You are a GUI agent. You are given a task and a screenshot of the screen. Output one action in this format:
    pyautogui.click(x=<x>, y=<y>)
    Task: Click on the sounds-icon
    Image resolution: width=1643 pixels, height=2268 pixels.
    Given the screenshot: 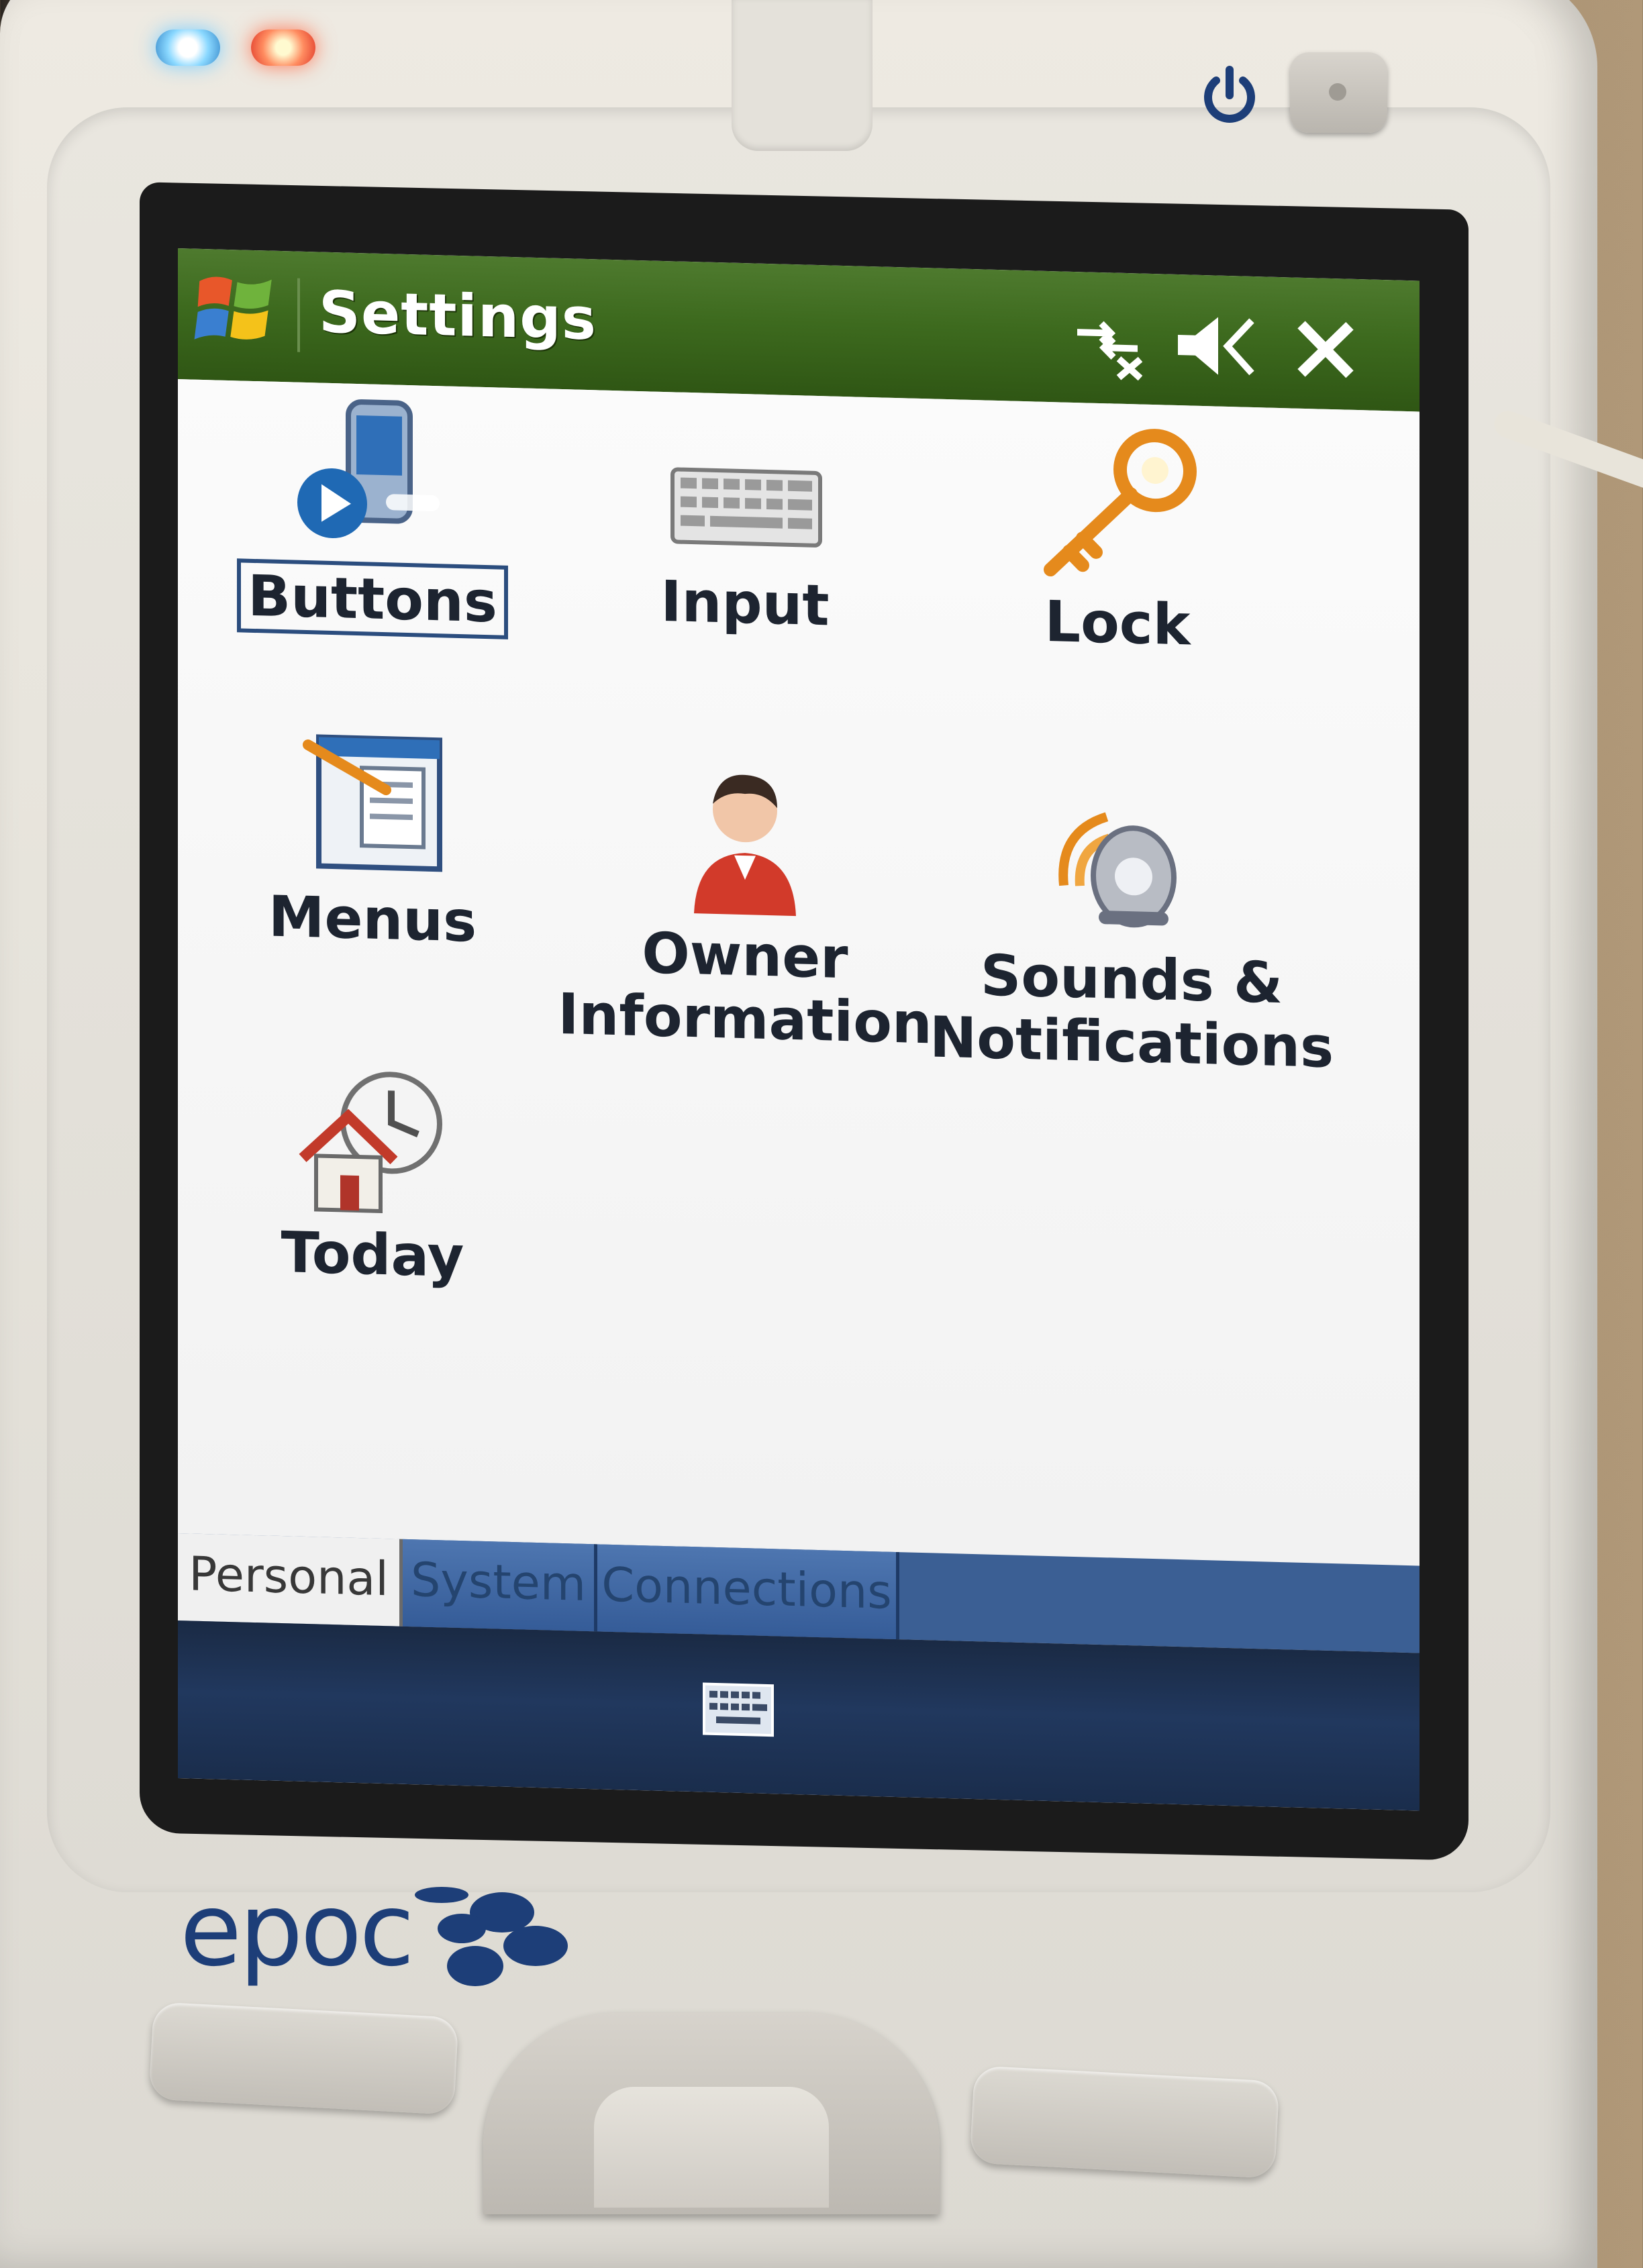 What is the action you would take?
    pyautogui.click(x=1117, y=870)
    